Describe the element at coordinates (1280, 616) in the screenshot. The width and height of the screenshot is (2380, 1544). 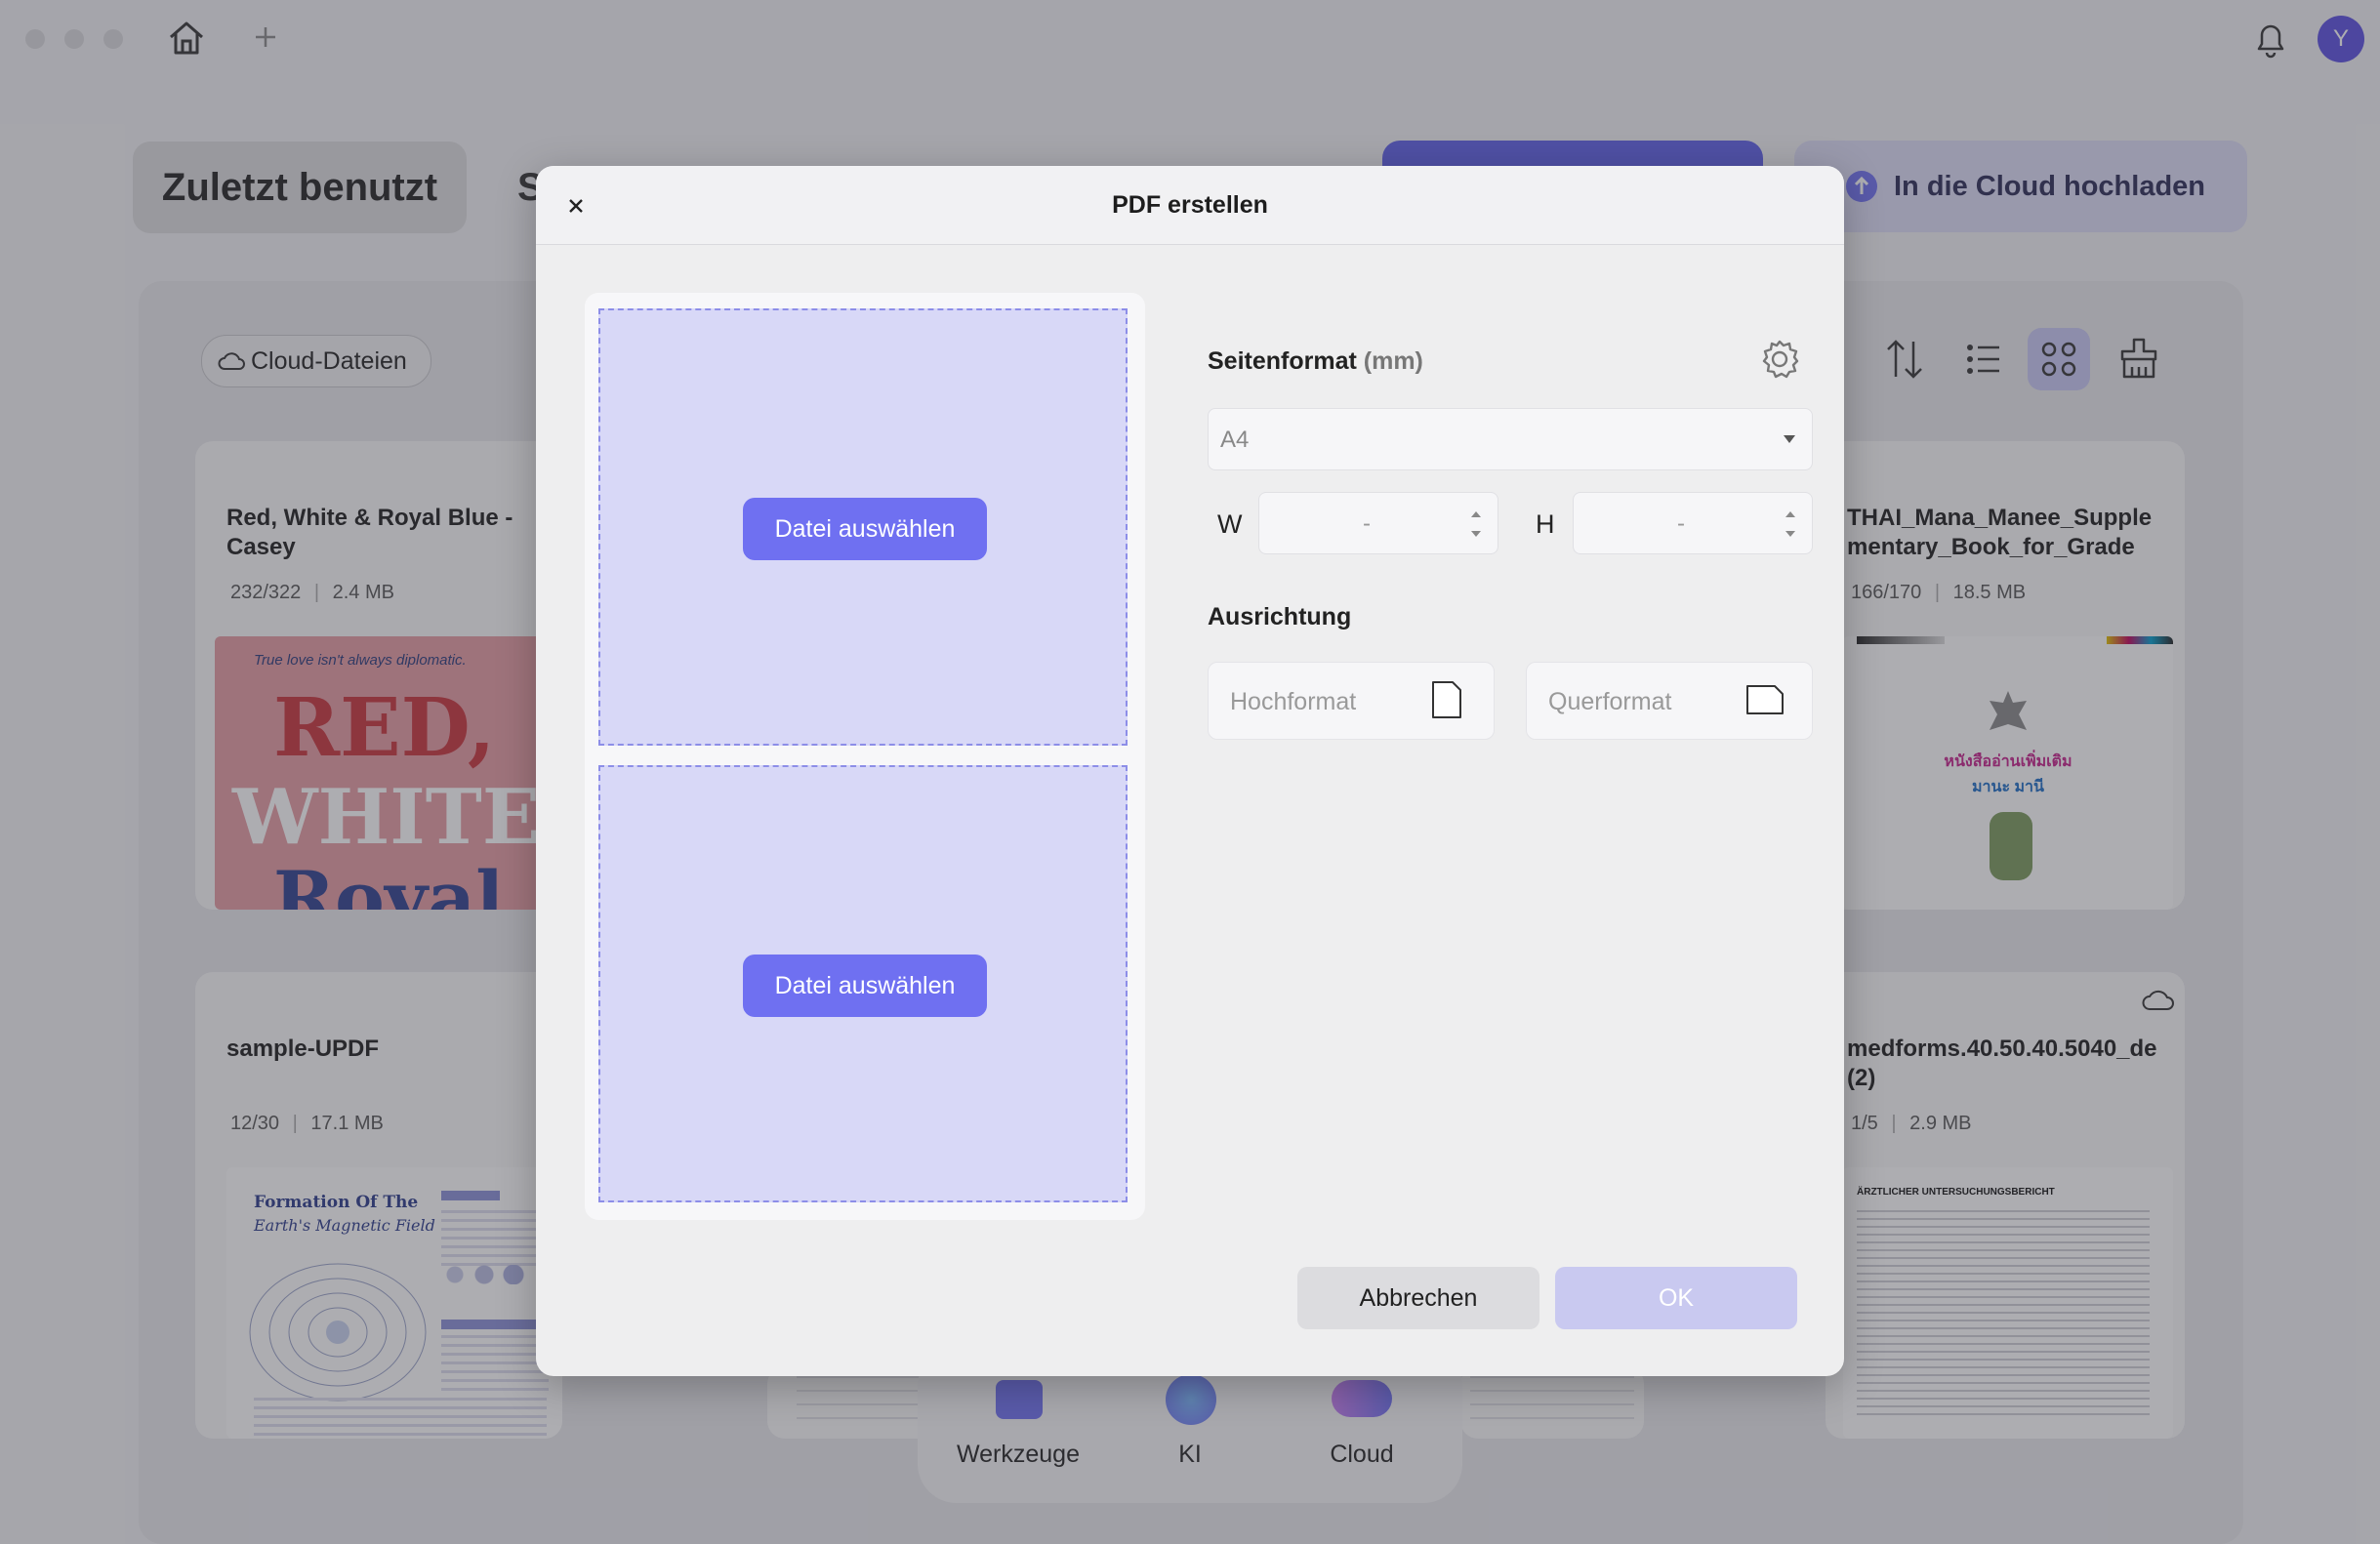
I see `orientation-label: Ausrichtung` at that location.